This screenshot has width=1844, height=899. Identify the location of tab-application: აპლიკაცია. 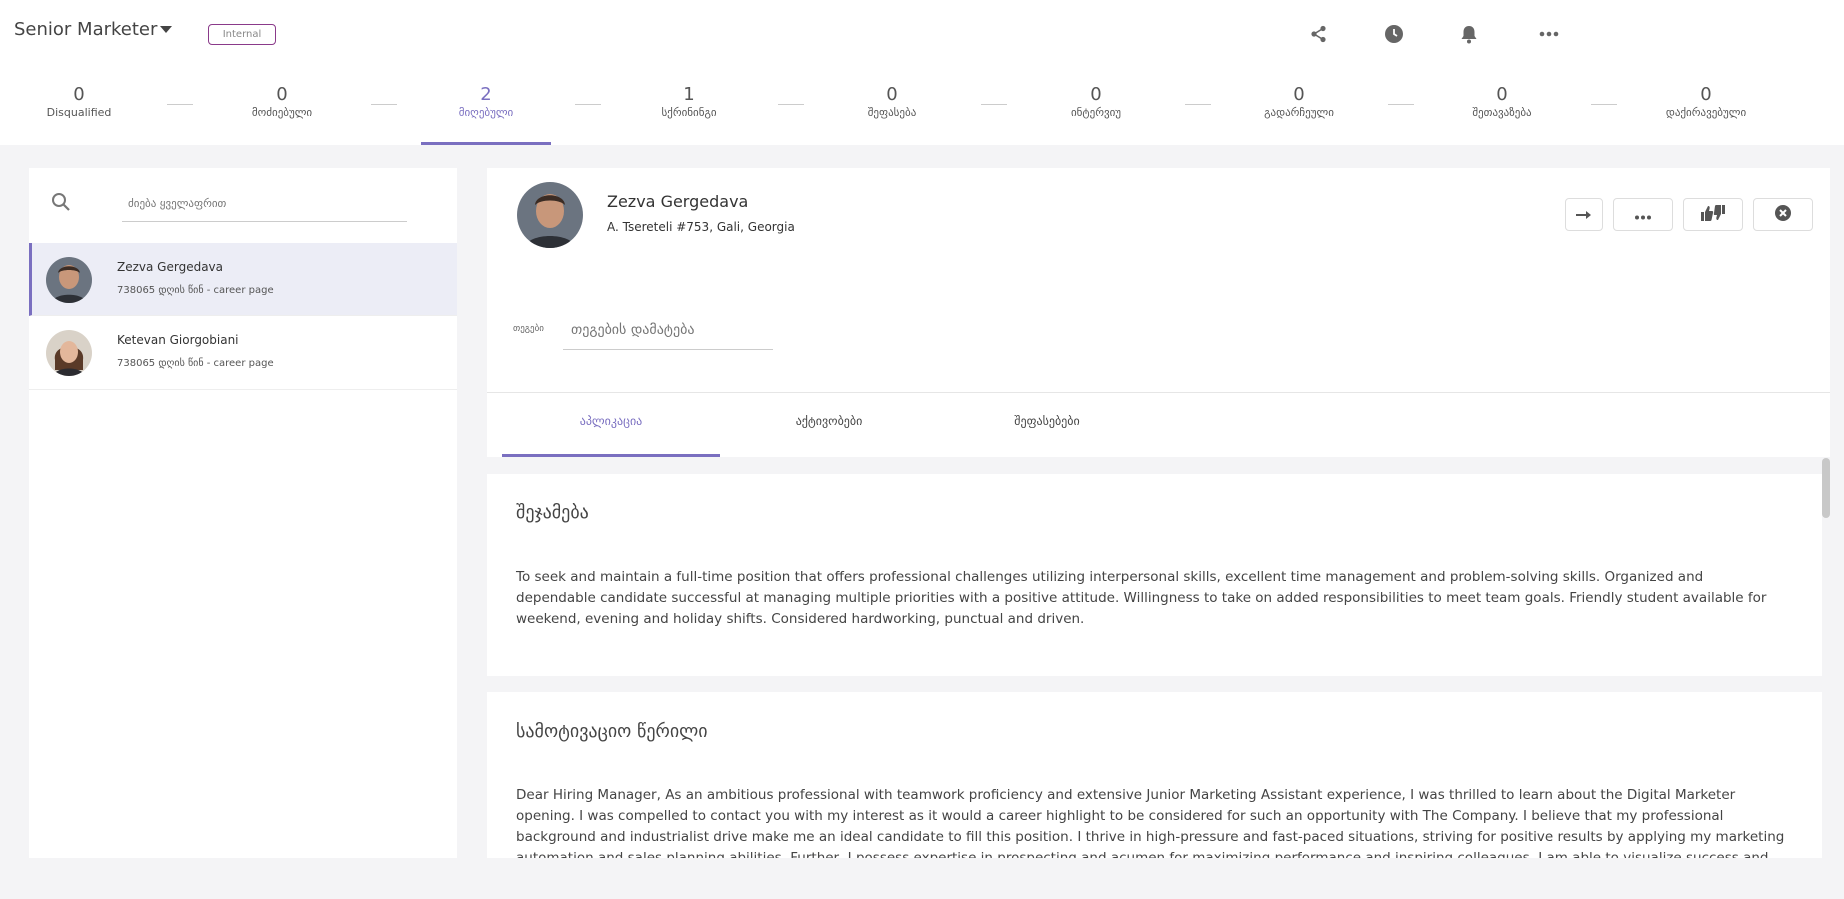
(611, 425).